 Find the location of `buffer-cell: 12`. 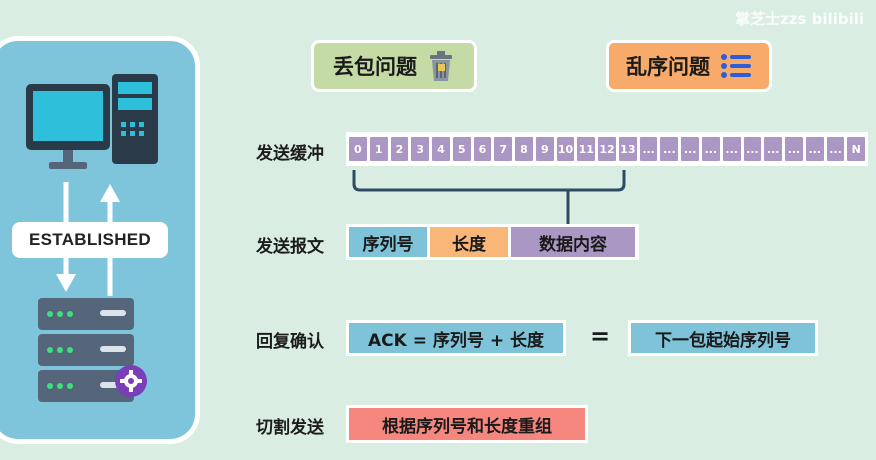

buffer-cell: 12 is located at coordinates (607, 149).